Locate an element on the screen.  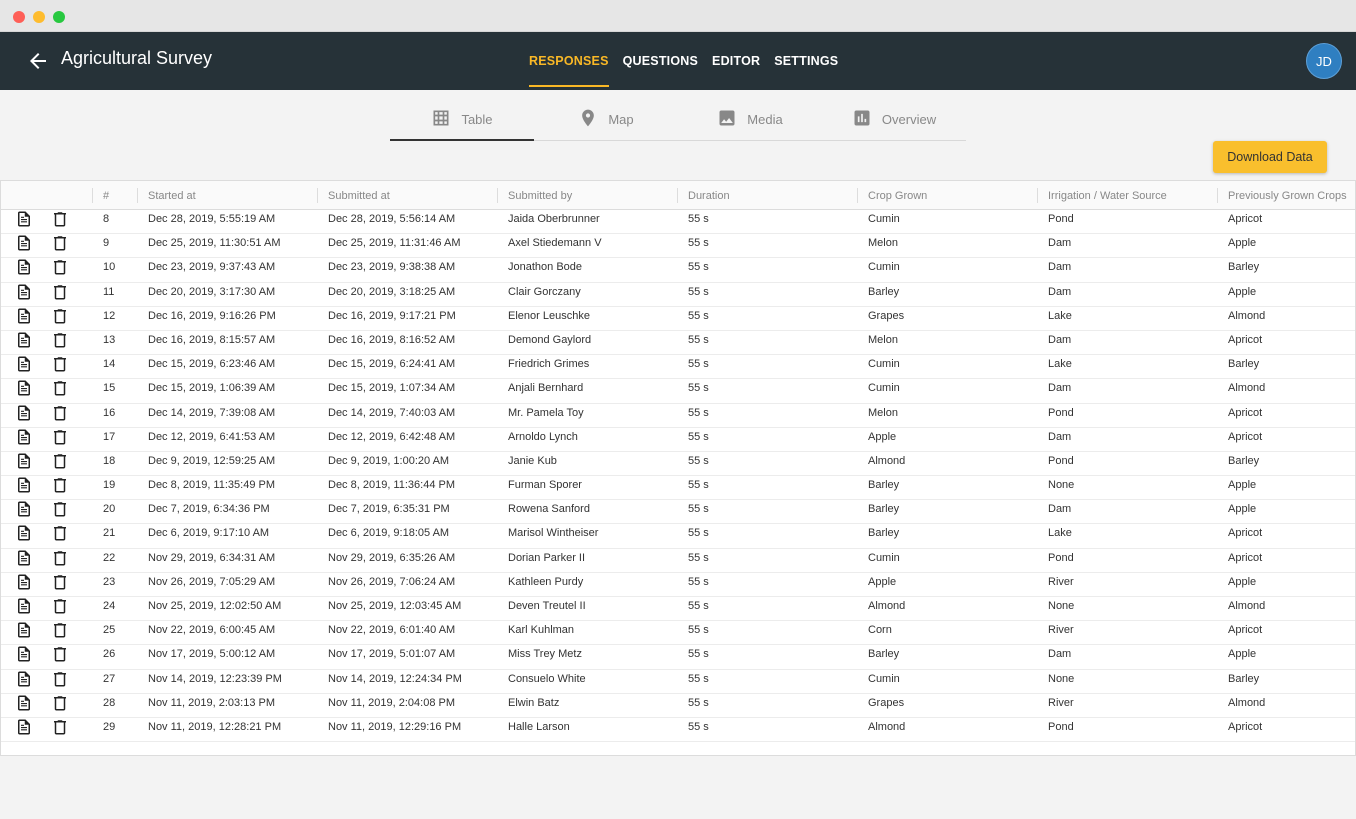
nav-settings: SETTINGS is located at coordinates (806, 61).